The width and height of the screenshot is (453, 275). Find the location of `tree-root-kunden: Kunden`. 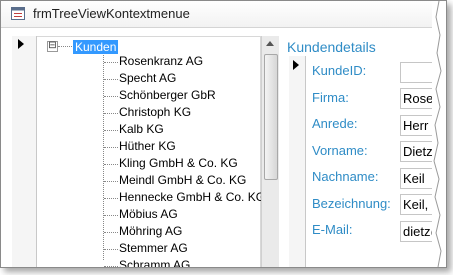

tree-root-kunden: Kunden is located at coordinates (96, 47).